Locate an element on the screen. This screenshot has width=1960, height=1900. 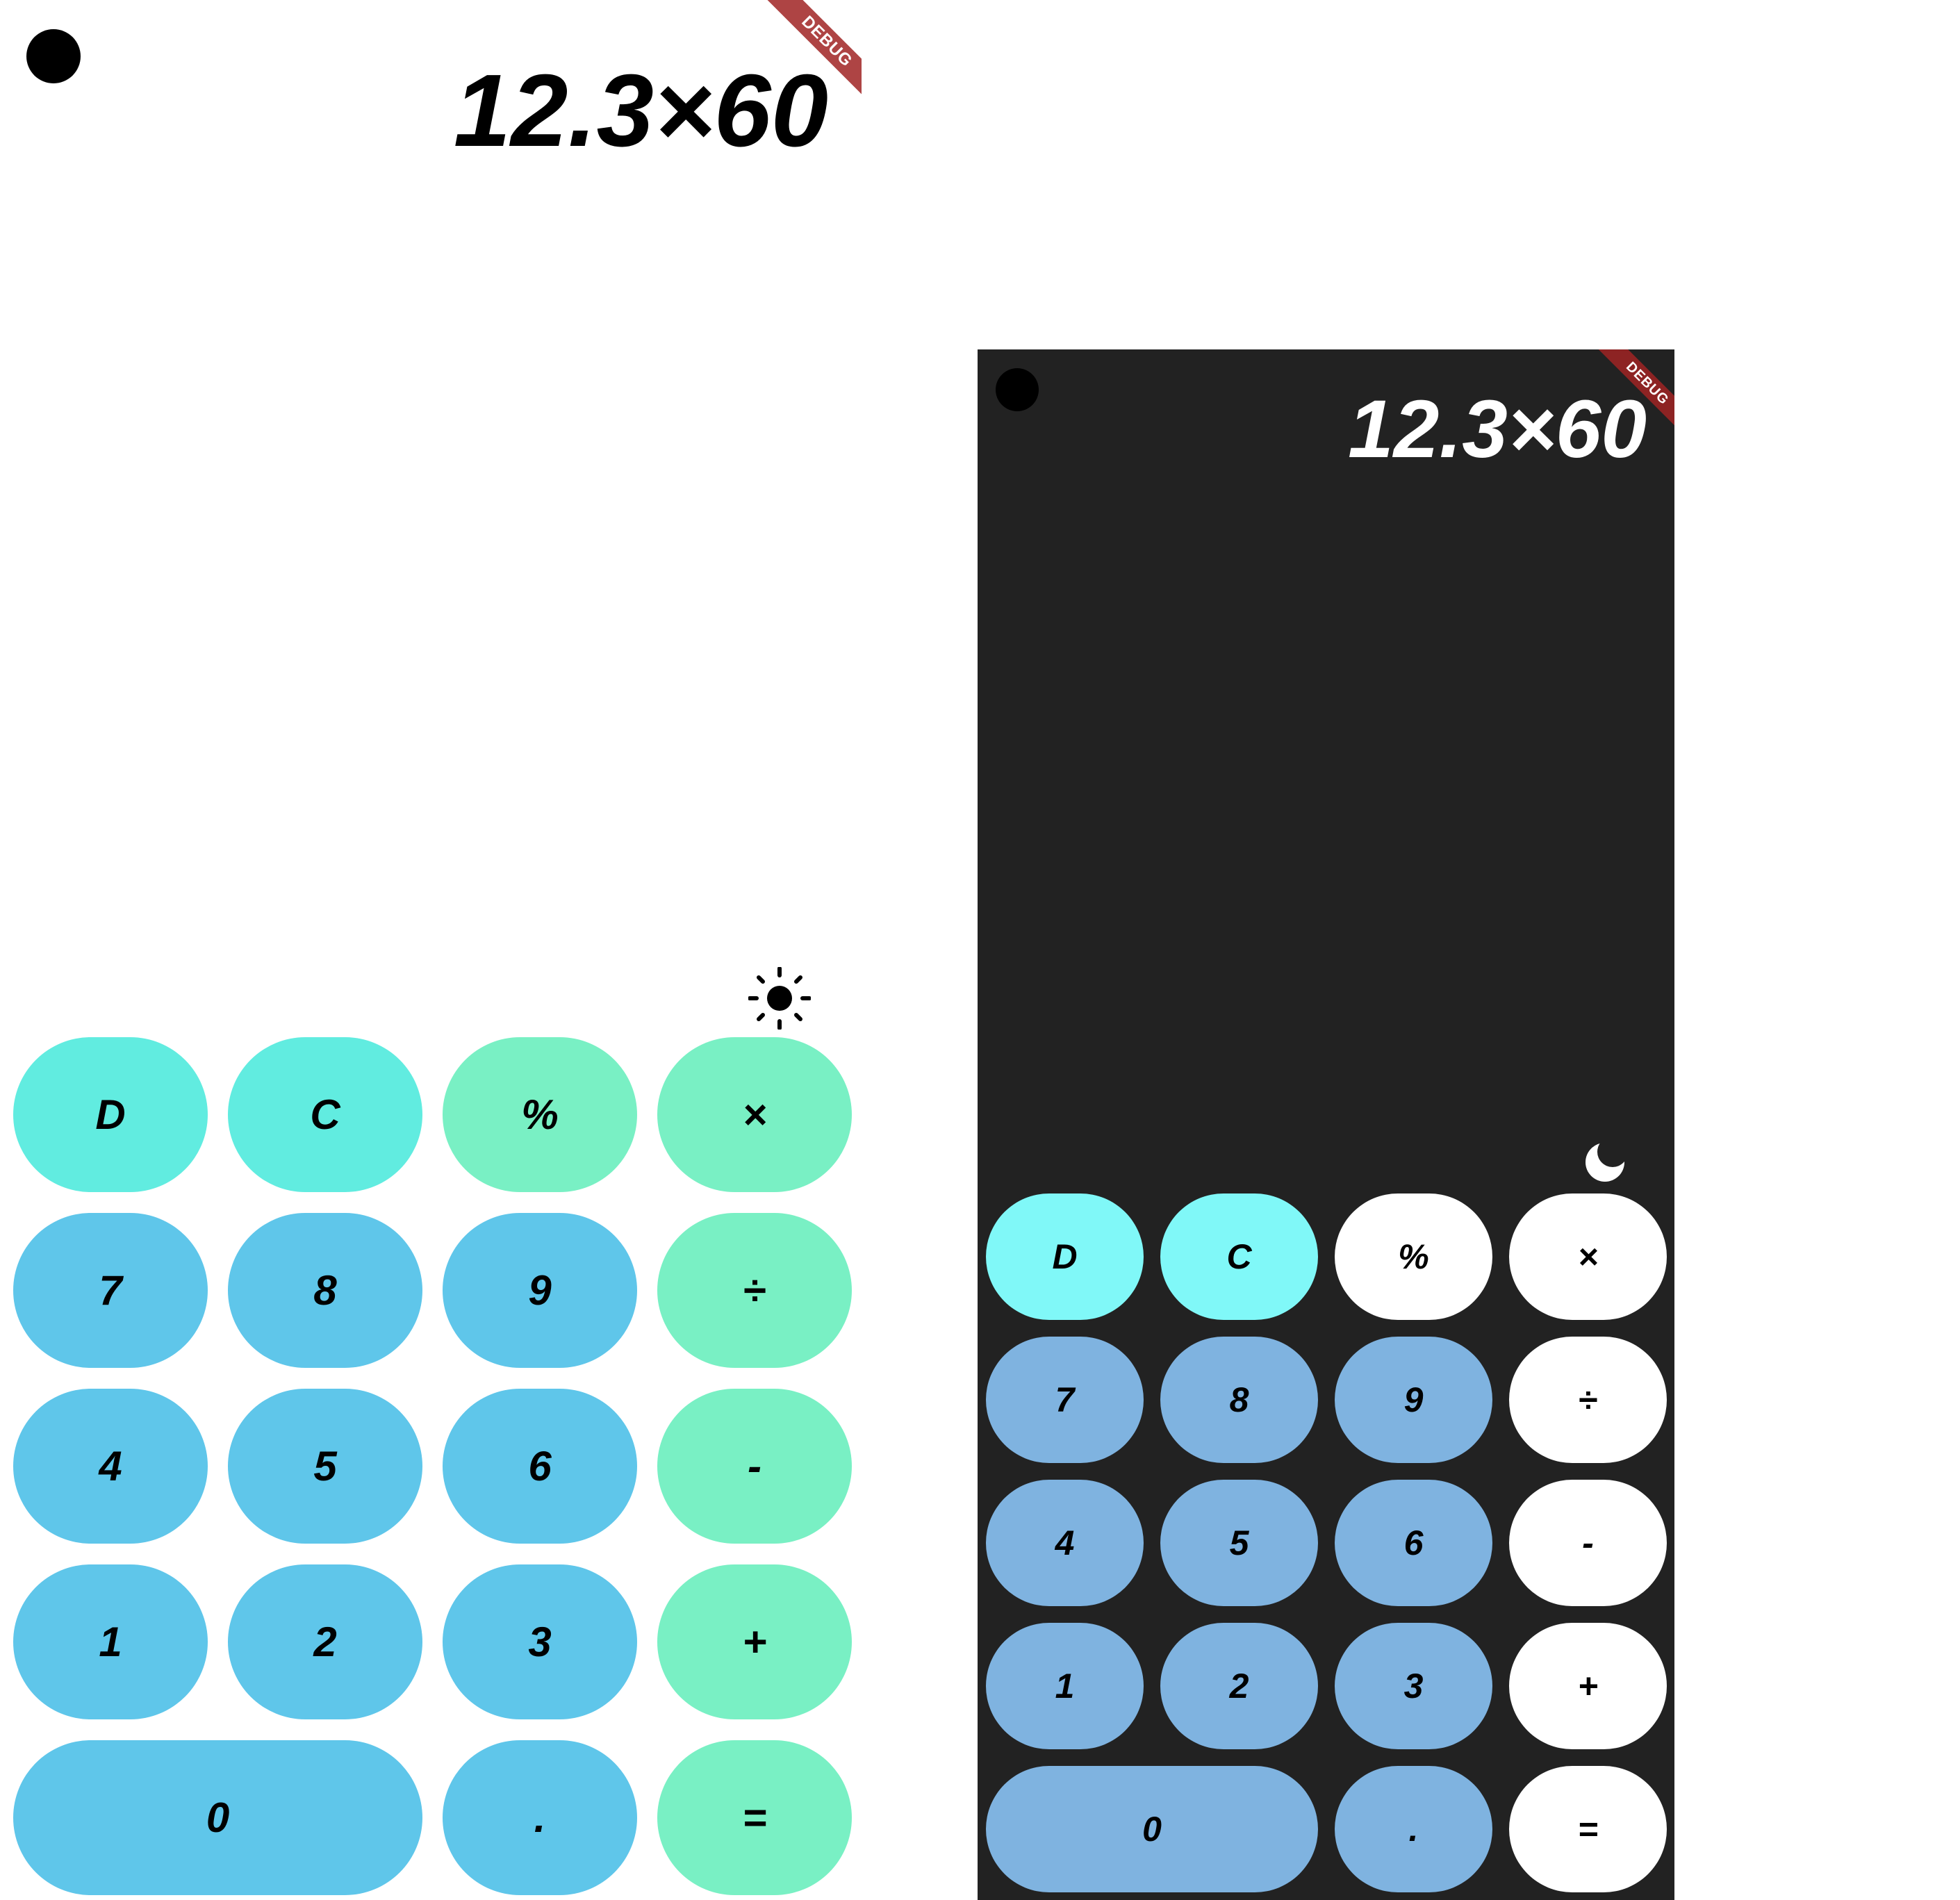
sun-icon is located at coordinates (780, 998).